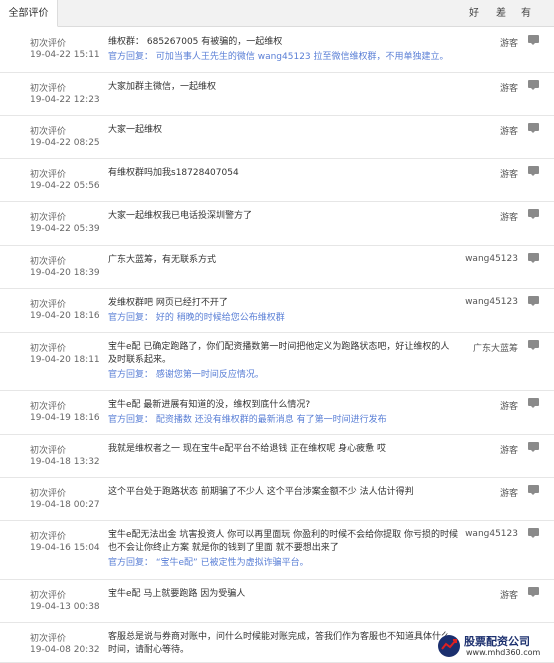 The height and width of the screenshot is (663, 554). I want to click on review-text: 大家加群主微信，一起维权, so click(162, 87).